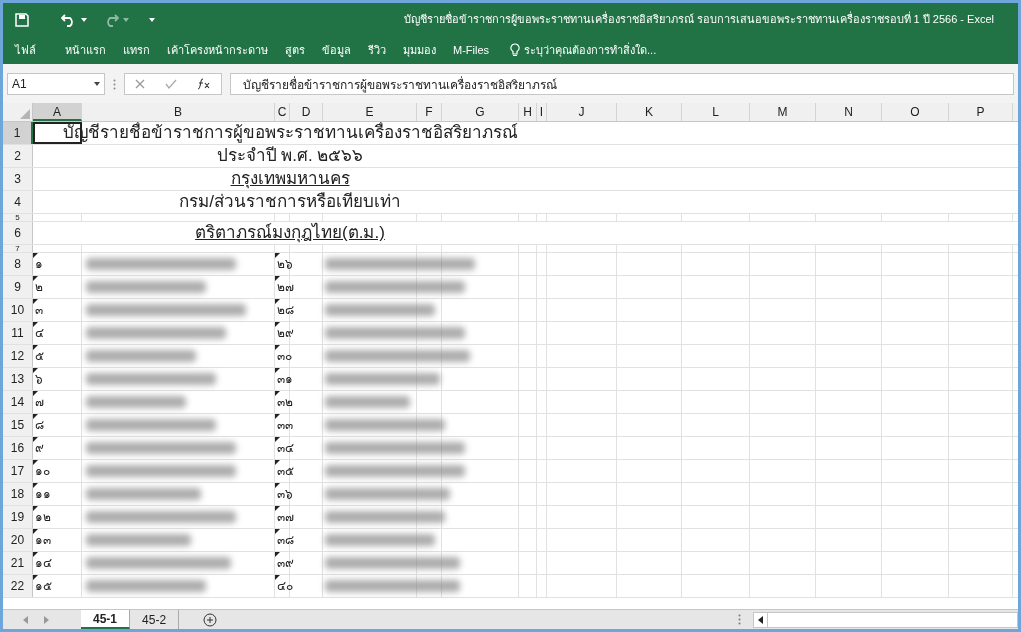  Describe the element at coordinates (18, 310) in the screenshot. I see `row-header: 10` at that location.